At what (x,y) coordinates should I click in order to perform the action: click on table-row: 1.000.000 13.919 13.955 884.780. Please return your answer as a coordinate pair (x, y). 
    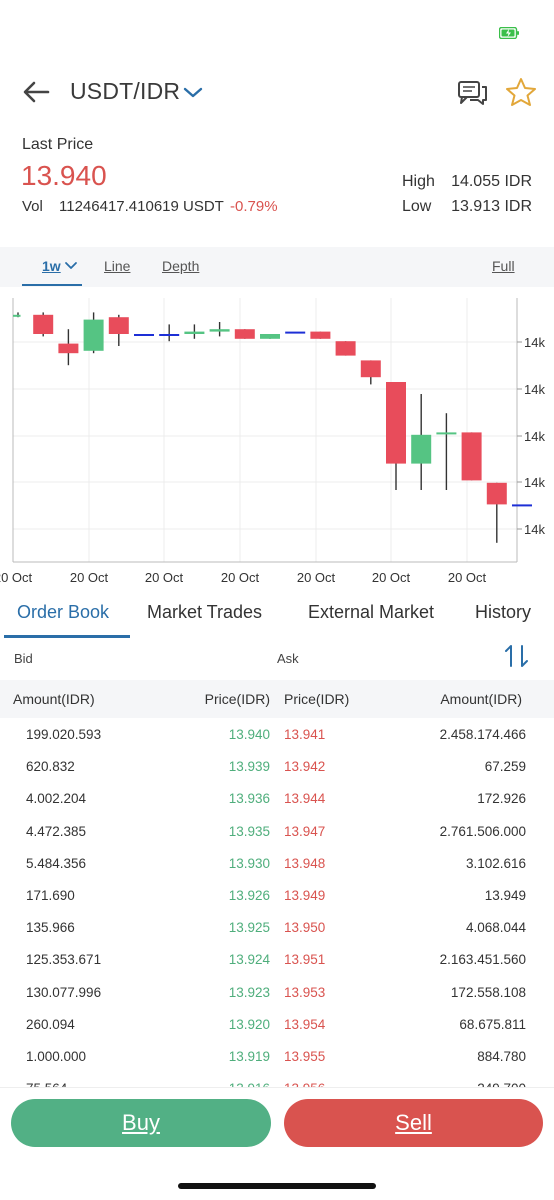
    Looking at the image, I should click on (277, 1057).